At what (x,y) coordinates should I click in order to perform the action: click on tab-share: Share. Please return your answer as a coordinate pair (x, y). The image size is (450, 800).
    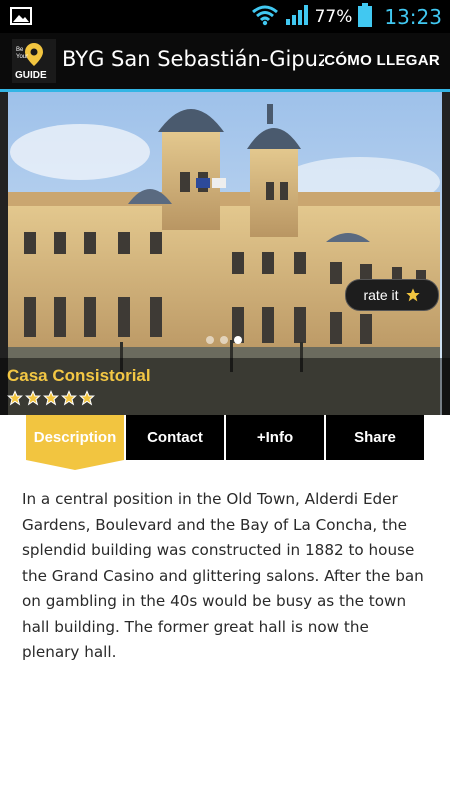
    Looking at the image, I should click on (375, 437).